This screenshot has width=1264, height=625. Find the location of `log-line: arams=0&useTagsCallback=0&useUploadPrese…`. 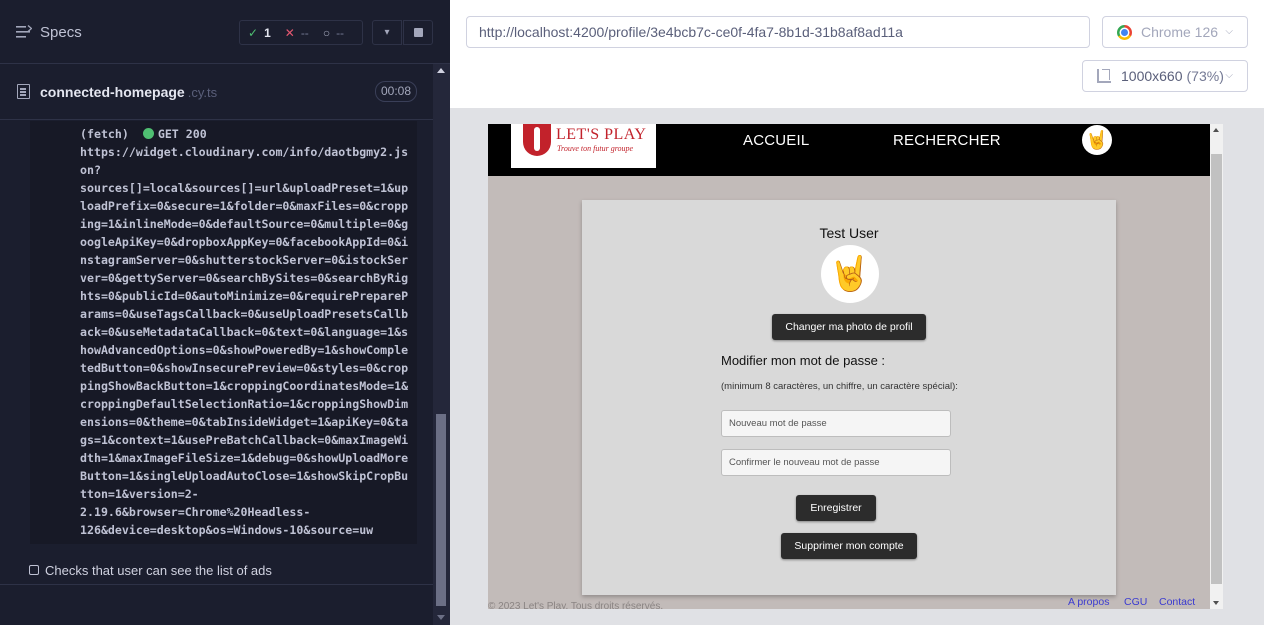

log-line: arams=0&useTagsCallback=0&useUploadPrese… is located at coordinates (244, 314).